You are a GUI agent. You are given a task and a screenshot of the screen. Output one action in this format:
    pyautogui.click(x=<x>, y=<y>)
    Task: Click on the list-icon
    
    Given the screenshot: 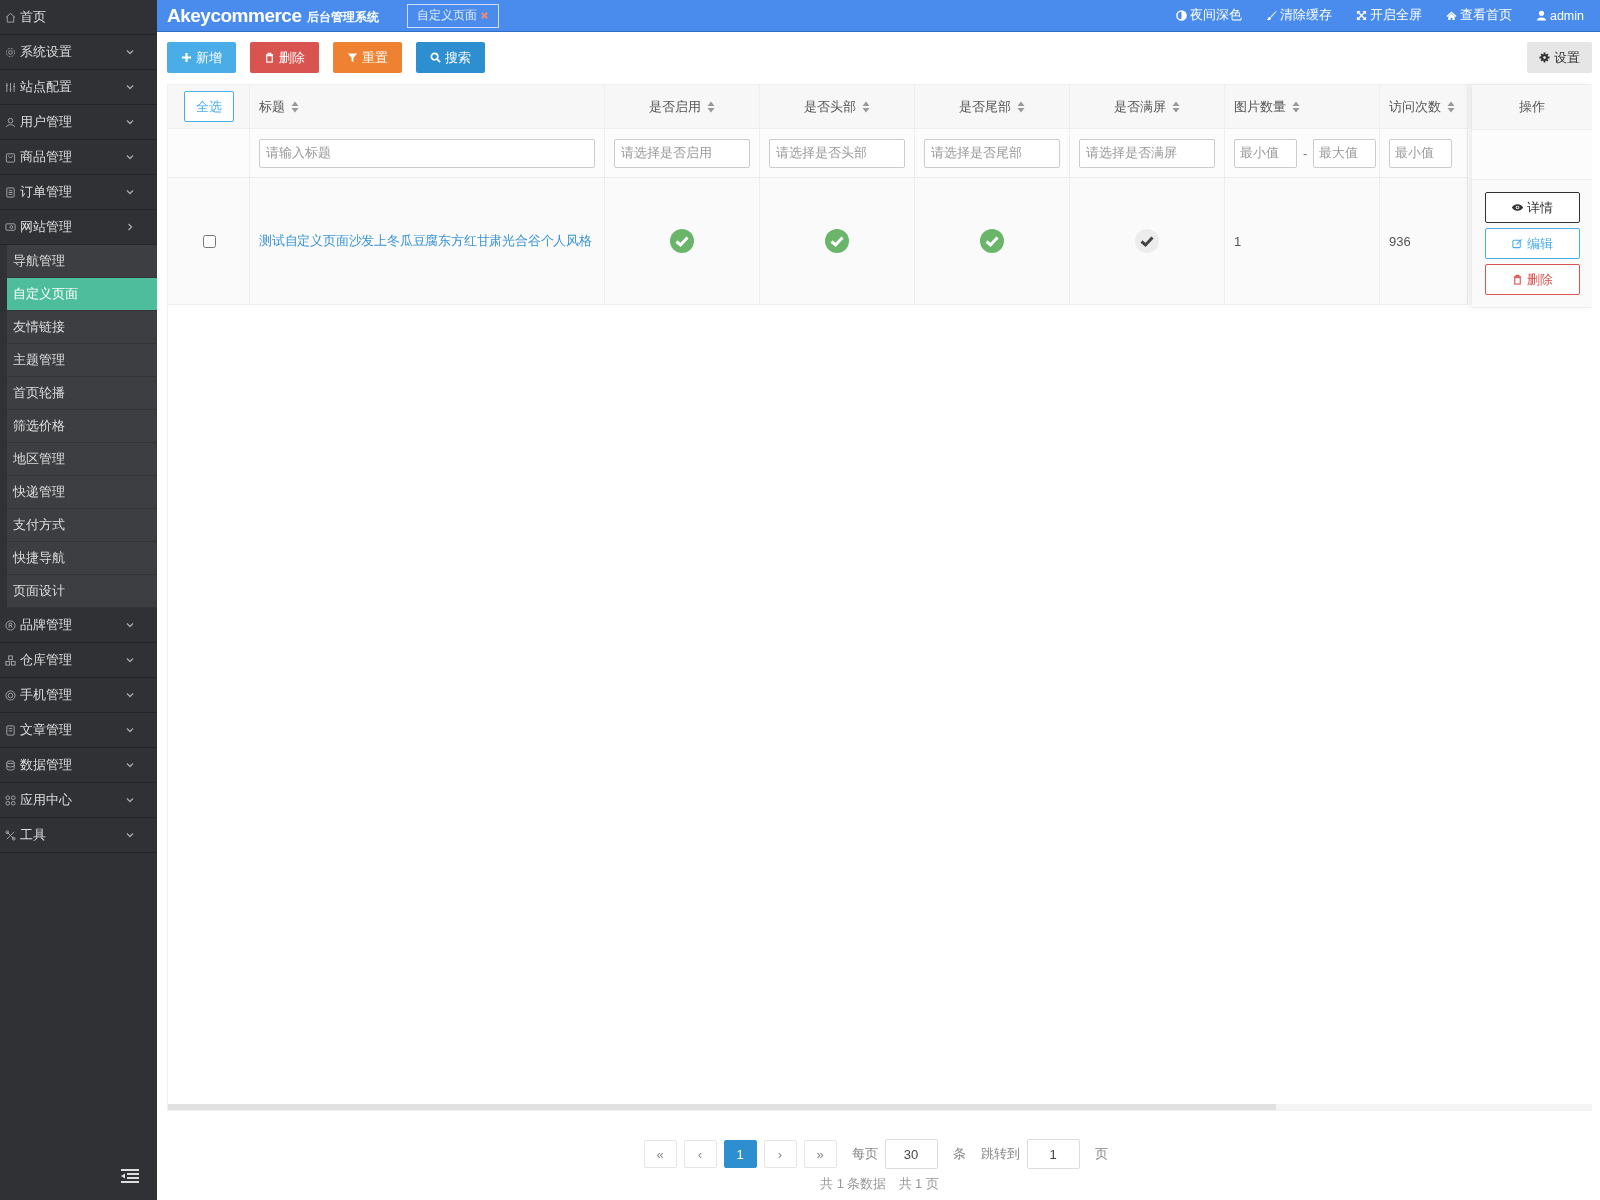 What is the action you would take?
    pyautogui.click(x=10, y=192)
    